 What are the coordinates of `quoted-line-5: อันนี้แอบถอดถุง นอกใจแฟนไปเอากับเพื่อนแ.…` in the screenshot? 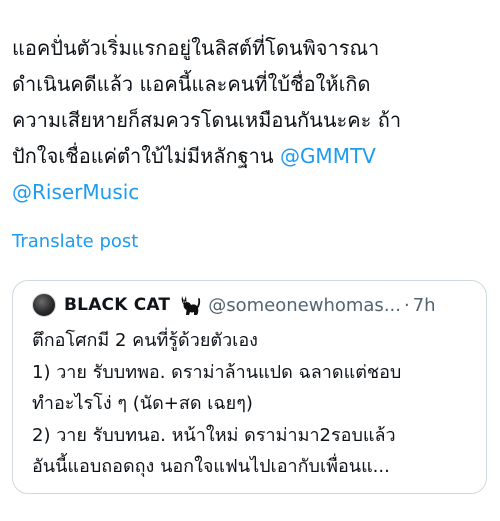 It's located at (211, 466).